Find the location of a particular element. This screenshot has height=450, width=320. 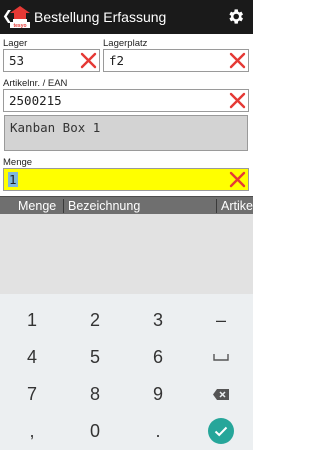

app-logo-icon: tesyo is located at coordinates (20, 17).